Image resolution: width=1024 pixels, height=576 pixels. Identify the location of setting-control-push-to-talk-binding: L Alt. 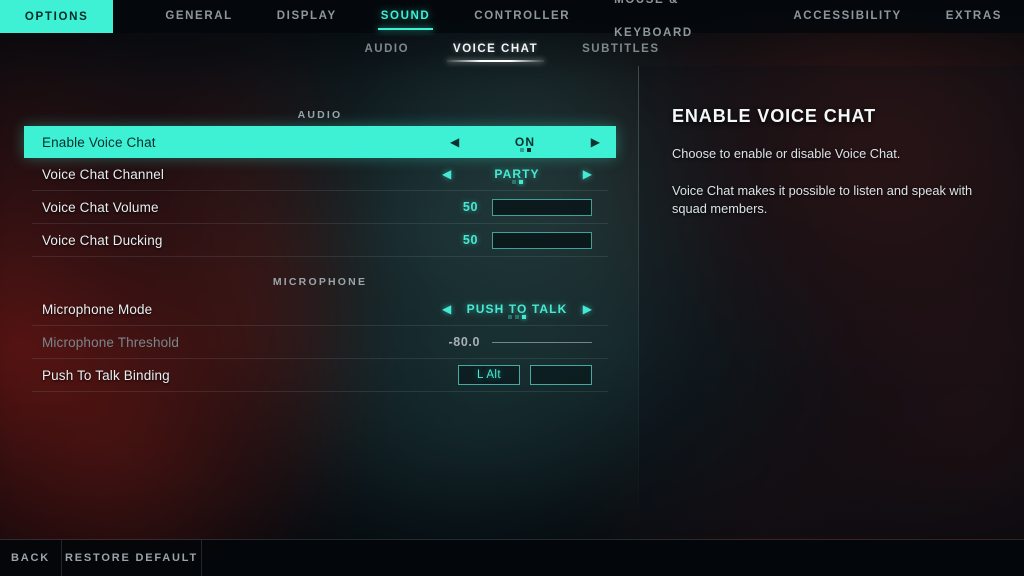
(533, 375).